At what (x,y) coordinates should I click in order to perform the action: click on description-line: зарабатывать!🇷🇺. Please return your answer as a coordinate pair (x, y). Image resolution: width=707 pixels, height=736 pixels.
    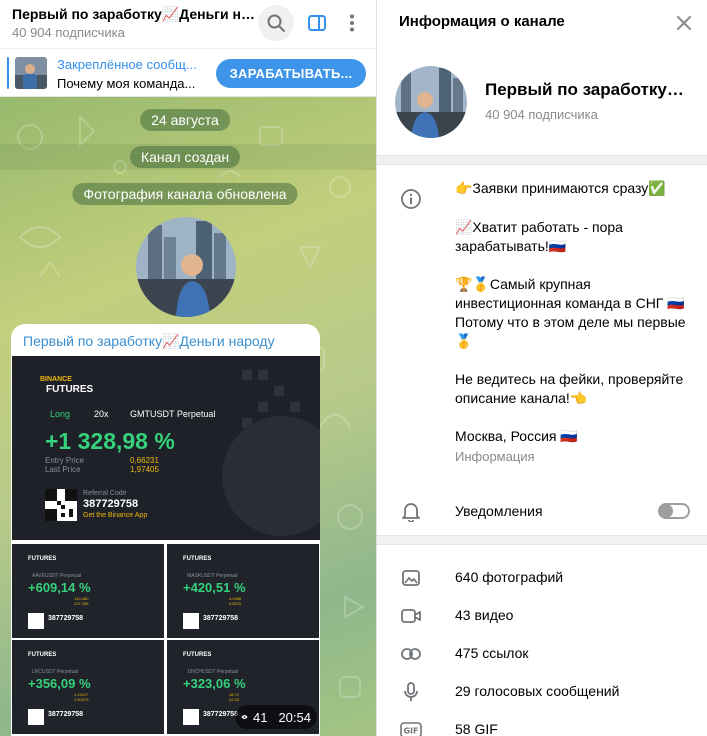
    Looking at the image, I should click on (511, 246).